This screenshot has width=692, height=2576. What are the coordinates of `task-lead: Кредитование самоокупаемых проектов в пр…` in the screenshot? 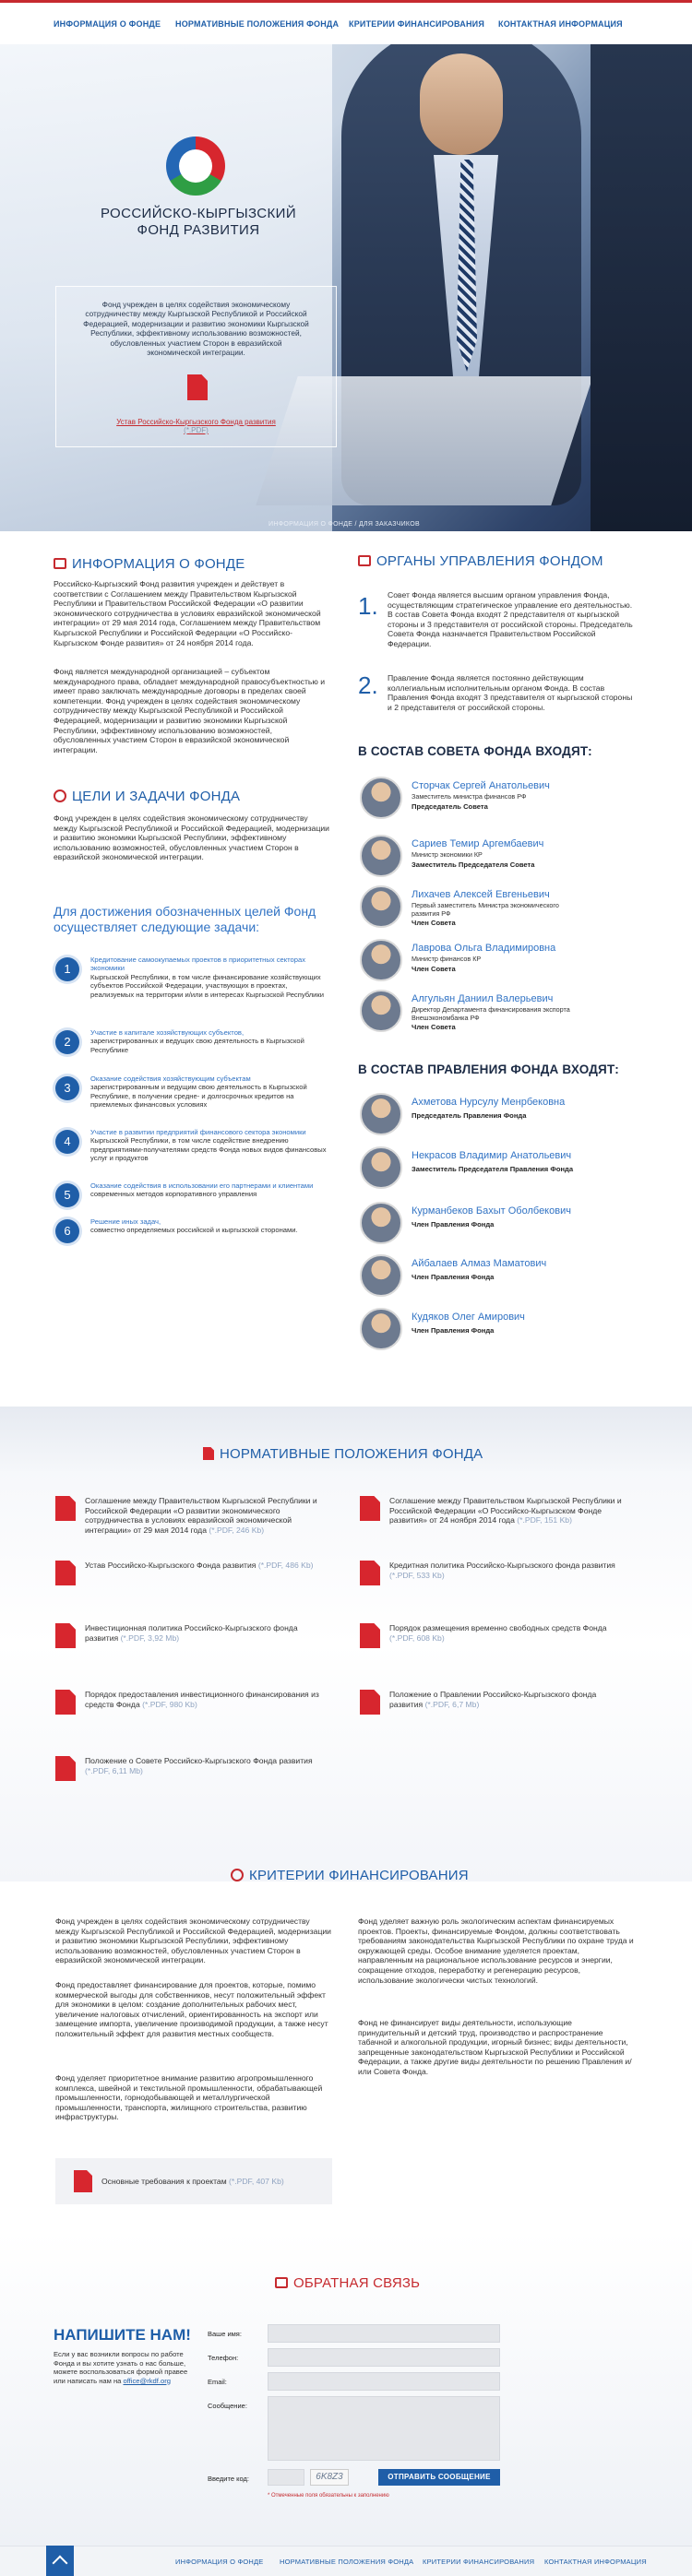 It's located at (198, 965).